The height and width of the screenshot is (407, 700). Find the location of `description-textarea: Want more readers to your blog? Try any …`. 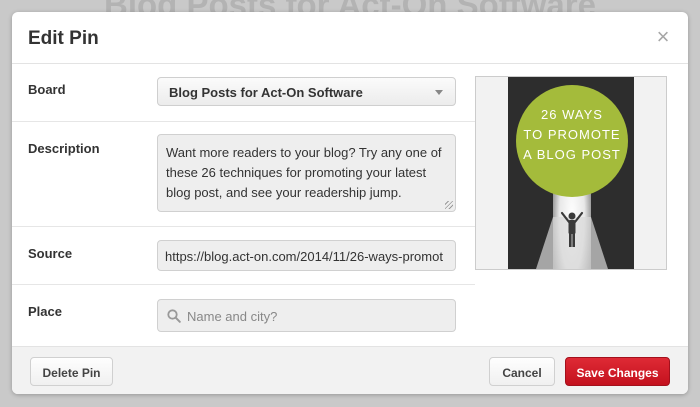

description-textarea: Want more readers to your blog? Try any … is located at coordinates (306, 173).